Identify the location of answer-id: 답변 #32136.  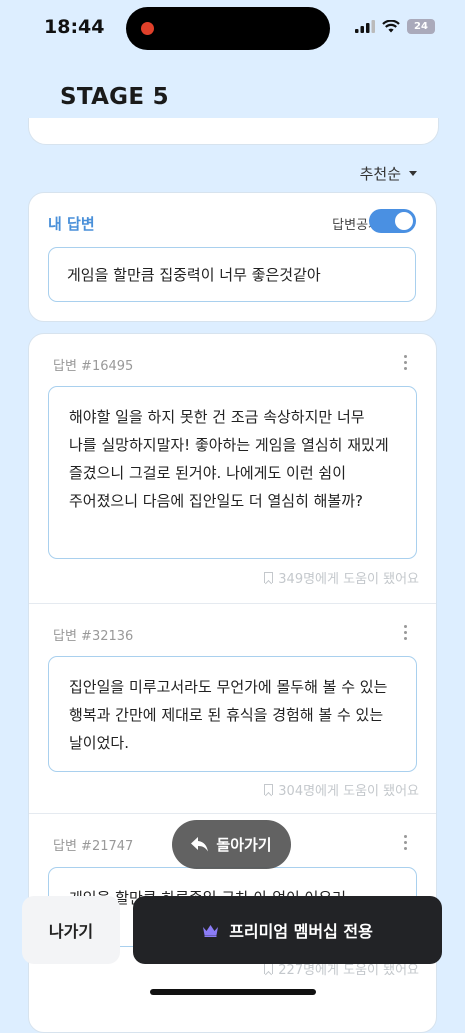
(93, 636).